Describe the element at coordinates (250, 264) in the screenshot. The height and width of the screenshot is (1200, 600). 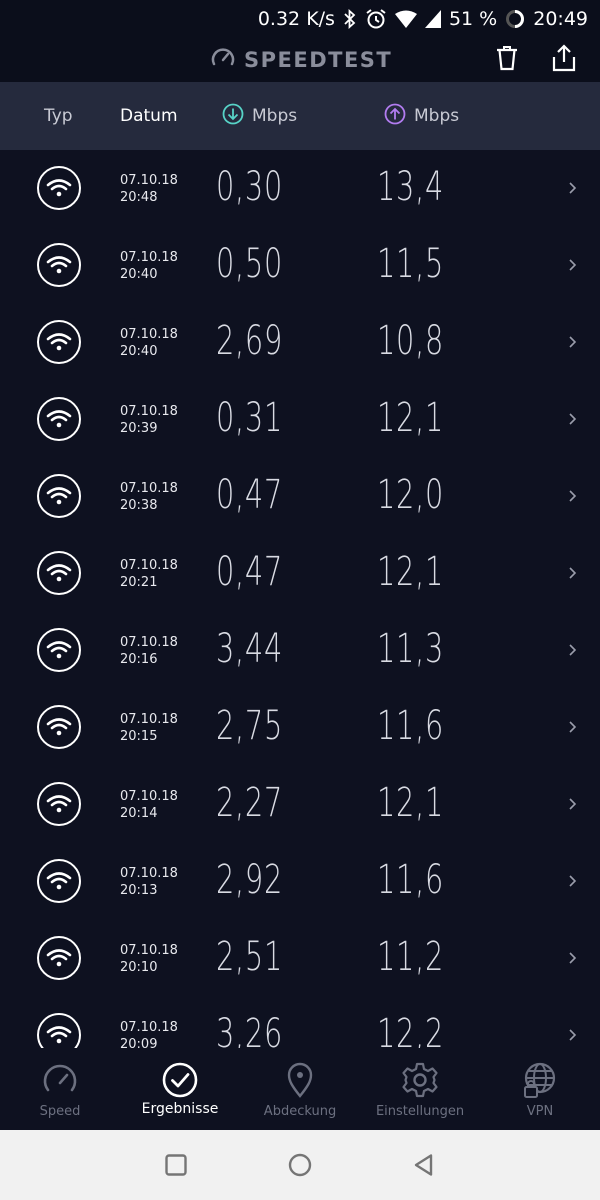
I see `download-value: 0,50` at that location.